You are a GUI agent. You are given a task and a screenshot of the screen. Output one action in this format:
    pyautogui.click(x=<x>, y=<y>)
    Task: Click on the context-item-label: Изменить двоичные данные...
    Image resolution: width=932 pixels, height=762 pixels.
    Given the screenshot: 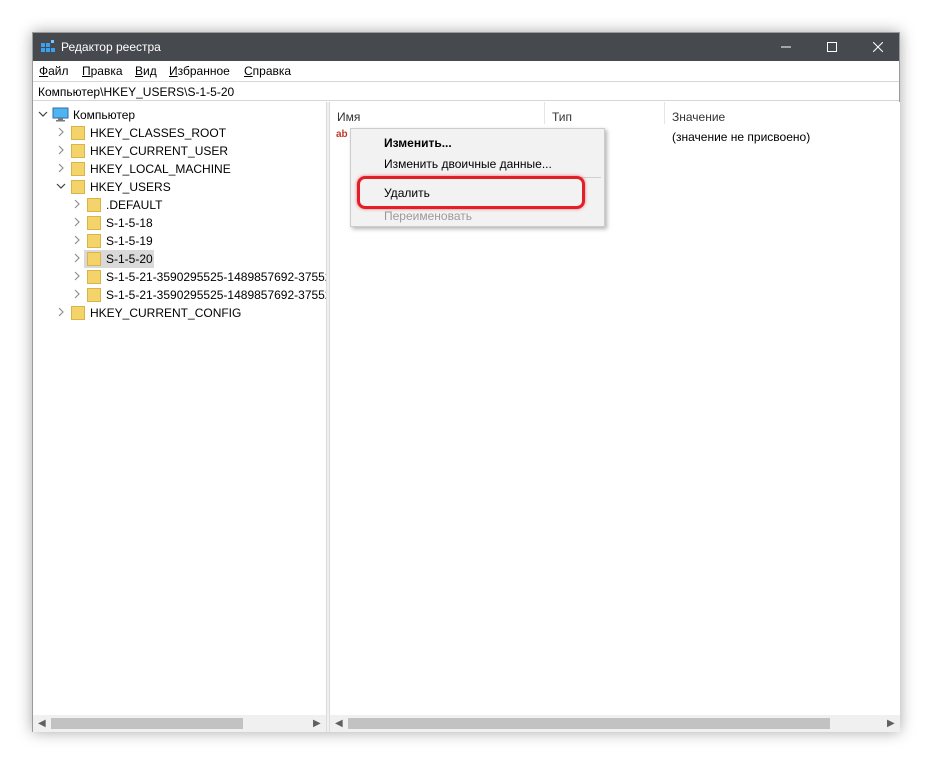 What is the action you would take?
    pyautogui.click(x=468, y=164)
    